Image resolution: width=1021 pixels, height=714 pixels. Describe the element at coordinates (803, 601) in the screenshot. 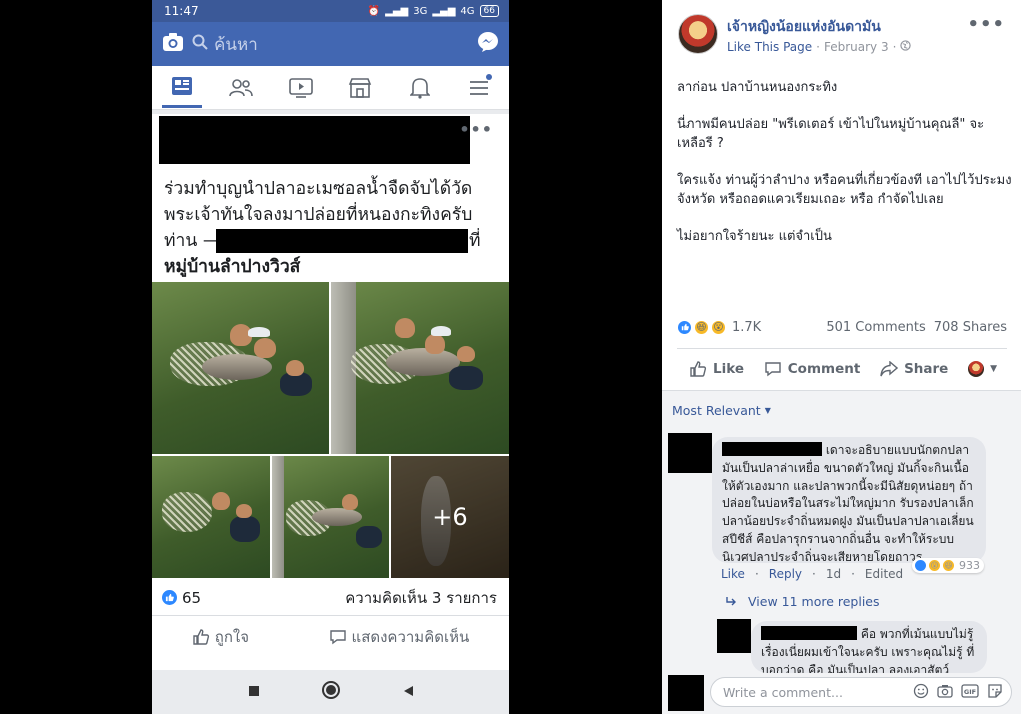

I see `view-more-replies: View 11 more replies` at that location.